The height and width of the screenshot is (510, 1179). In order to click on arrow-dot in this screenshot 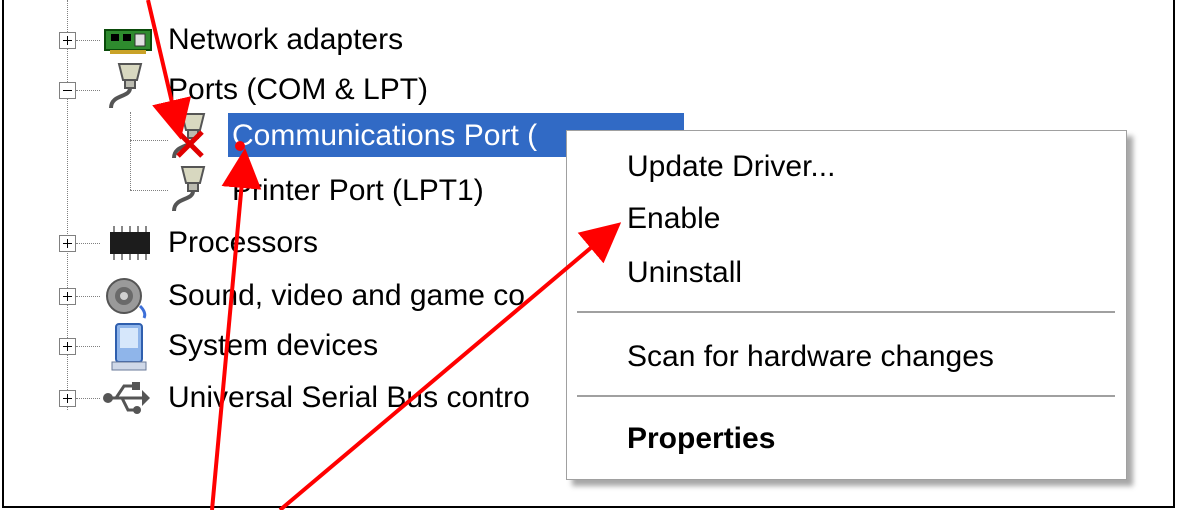, I will do `click(240, 146)`.